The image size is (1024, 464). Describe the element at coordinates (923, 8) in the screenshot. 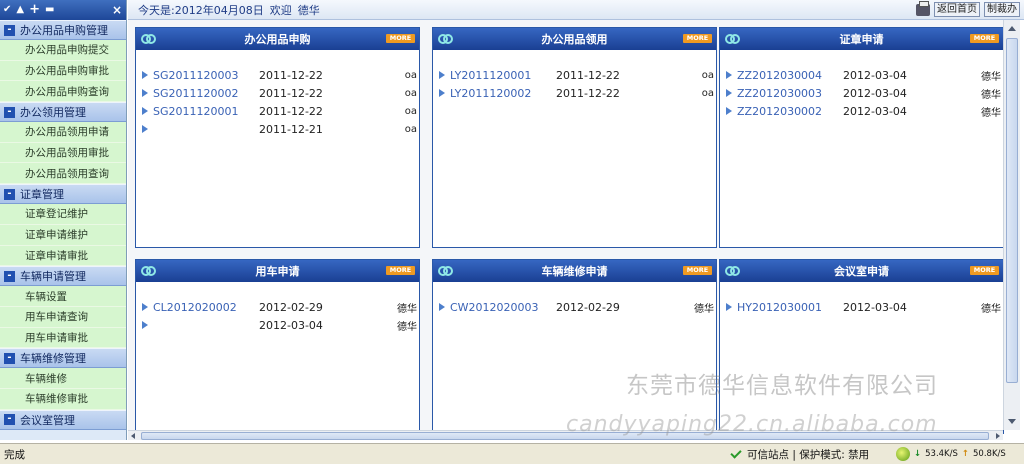

I see `printer-icon` at that location.